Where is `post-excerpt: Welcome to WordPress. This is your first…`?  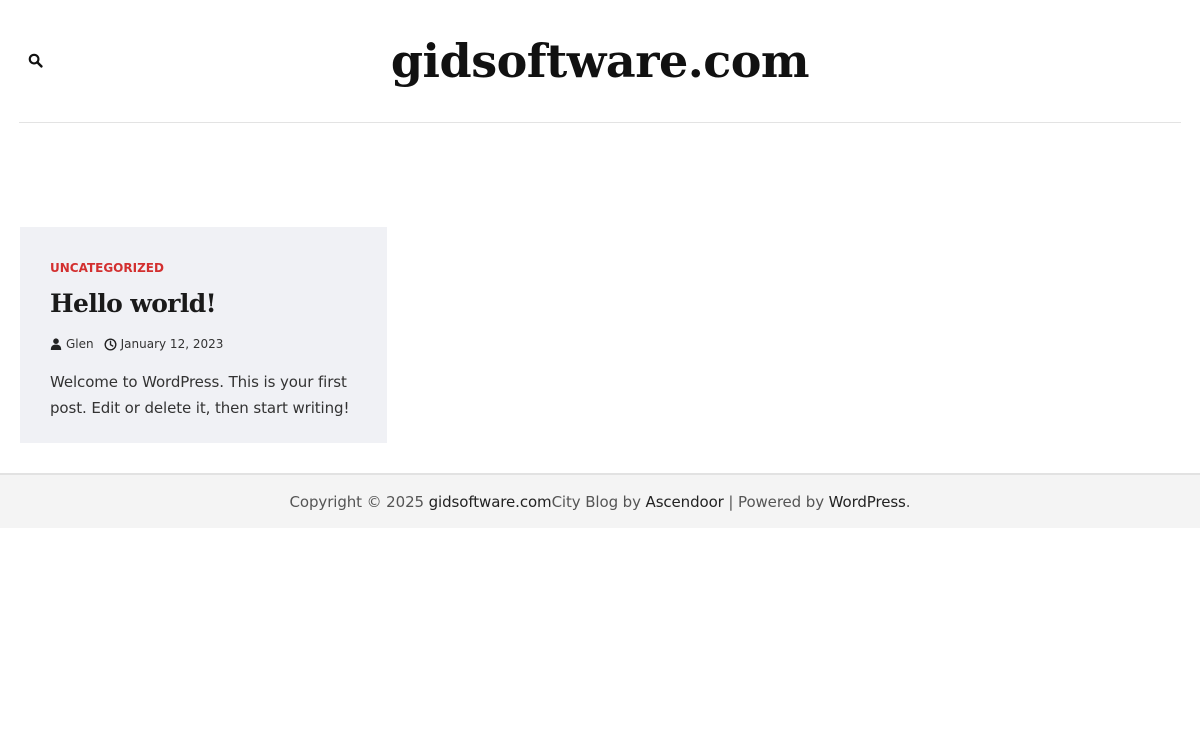
post-excerpt: Welcome to WordPress. This is your first… is located at coordinates (203, 395).